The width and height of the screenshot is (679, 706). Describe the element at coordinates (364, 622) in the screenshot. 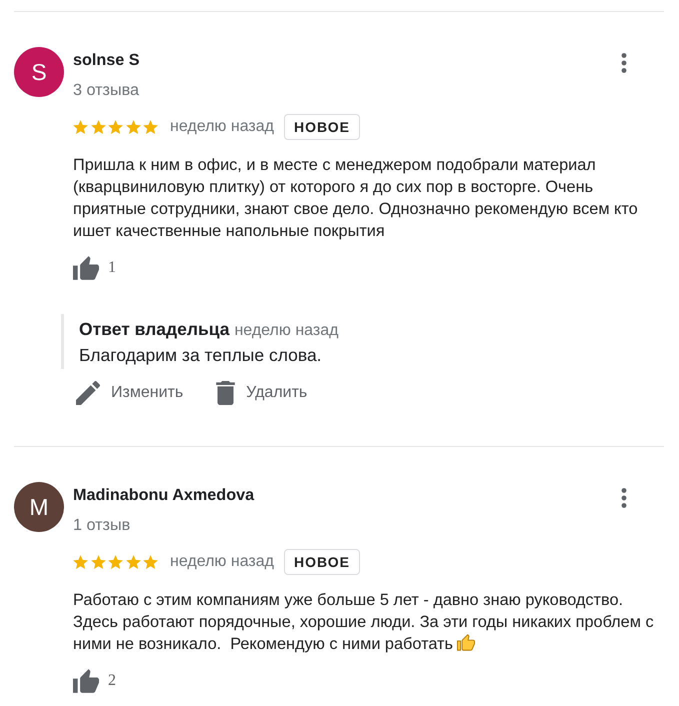

I see `review-text: Работаю с этим компаниям уже больше 5 лет - давно знаю руководство. Здесь работают порядочные, хорошие люди. За эти годы никаких проблем с ними не возникало. Рекомендую с ними работать` at that location.